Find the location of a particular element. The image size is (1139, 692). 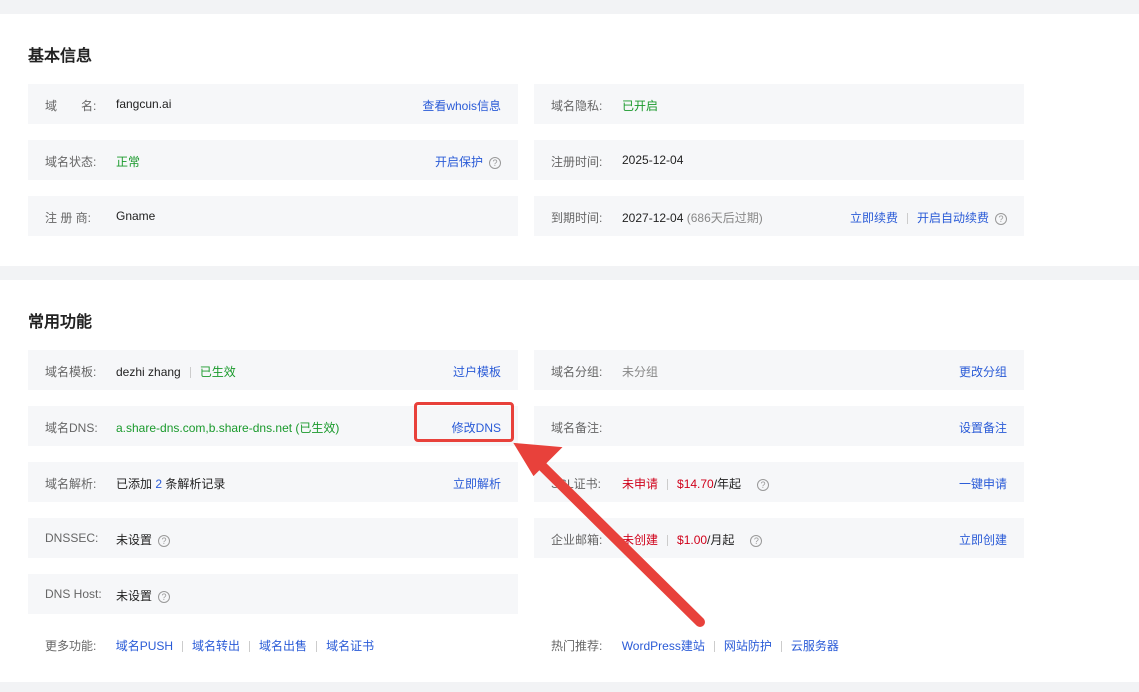

dnshost-label: DNS Host: is located at coordinates (73, 594).